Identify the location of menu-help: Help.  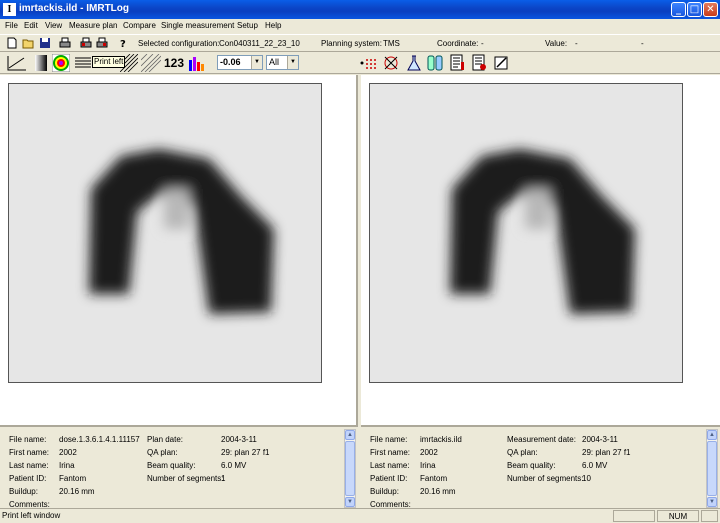
(273, 25).